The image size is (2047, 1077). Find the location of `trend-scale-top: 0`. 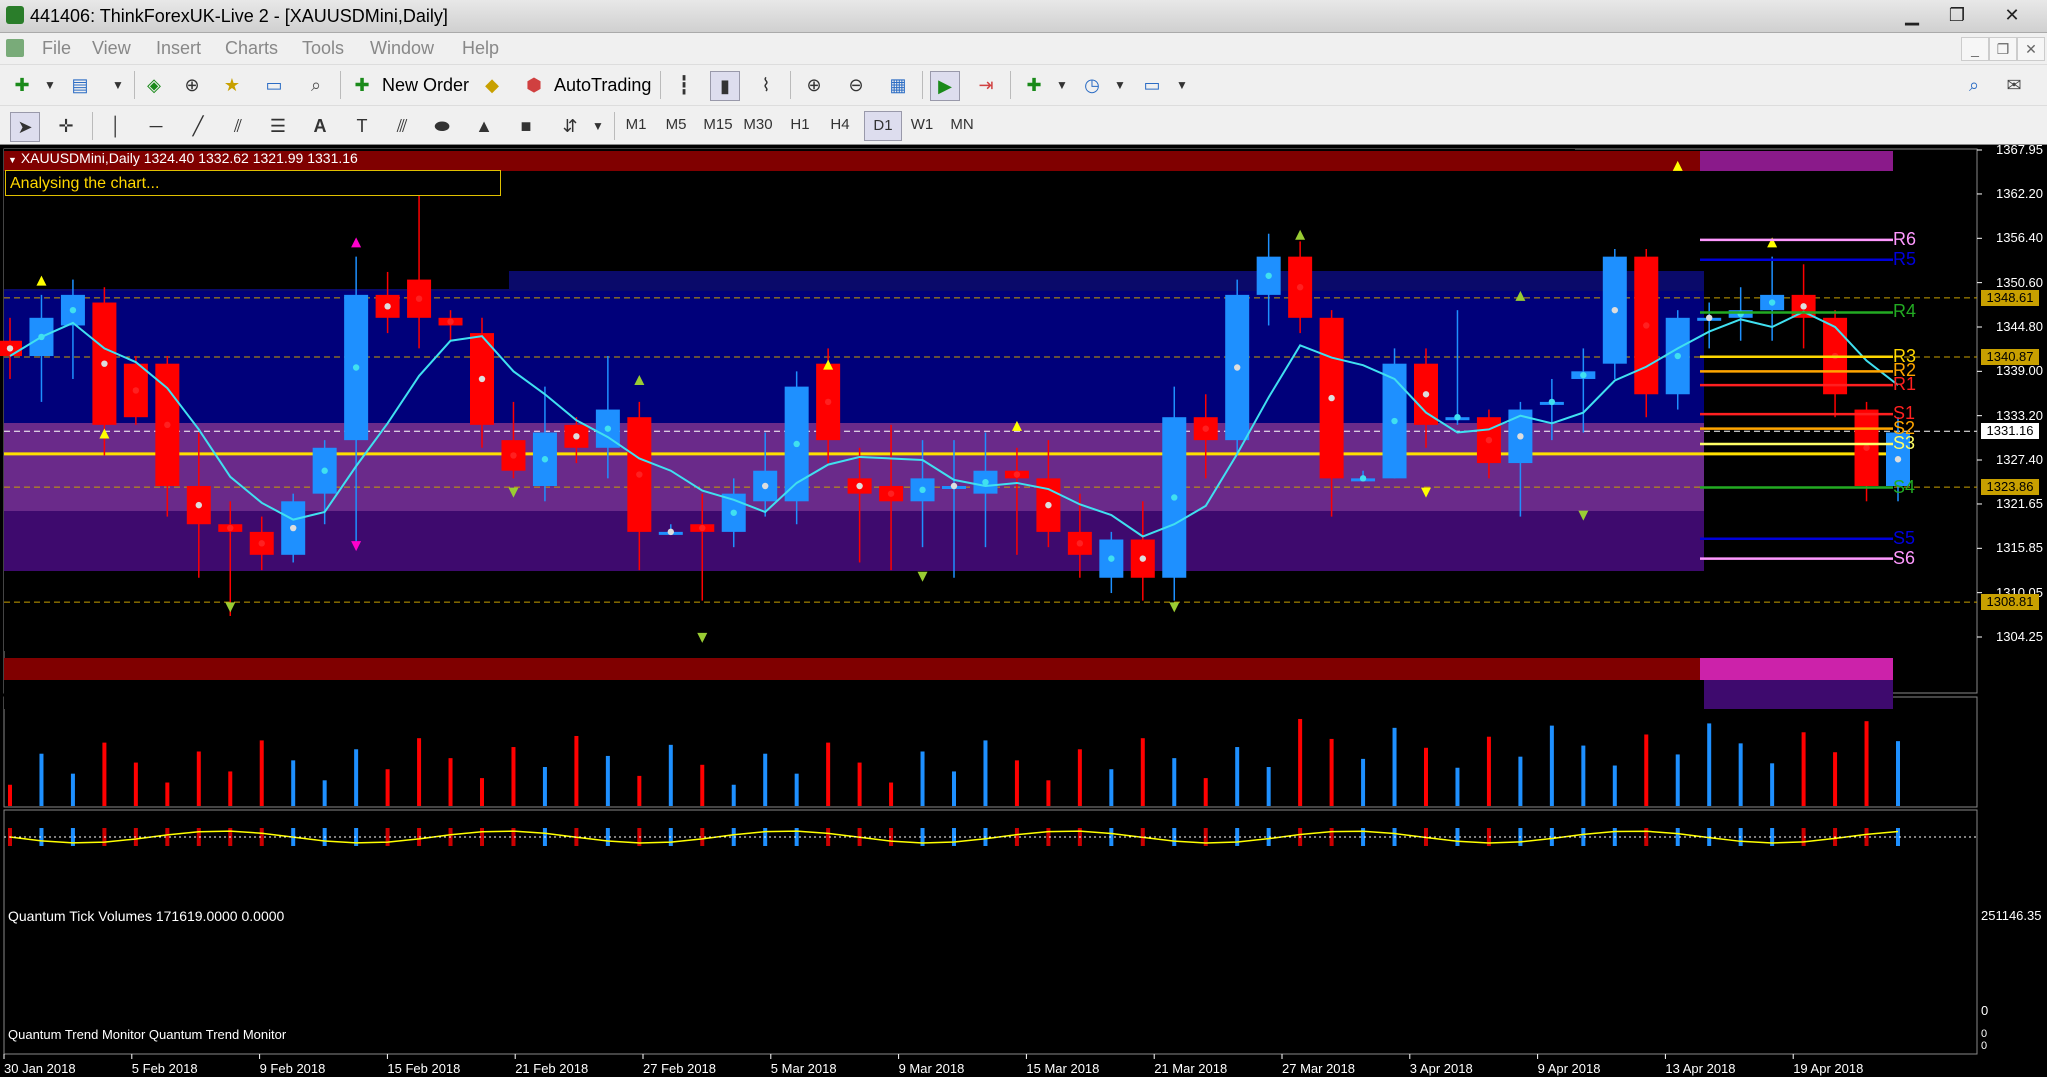

trend-scale-top: 0 is located at coordinates (1984, 1034).